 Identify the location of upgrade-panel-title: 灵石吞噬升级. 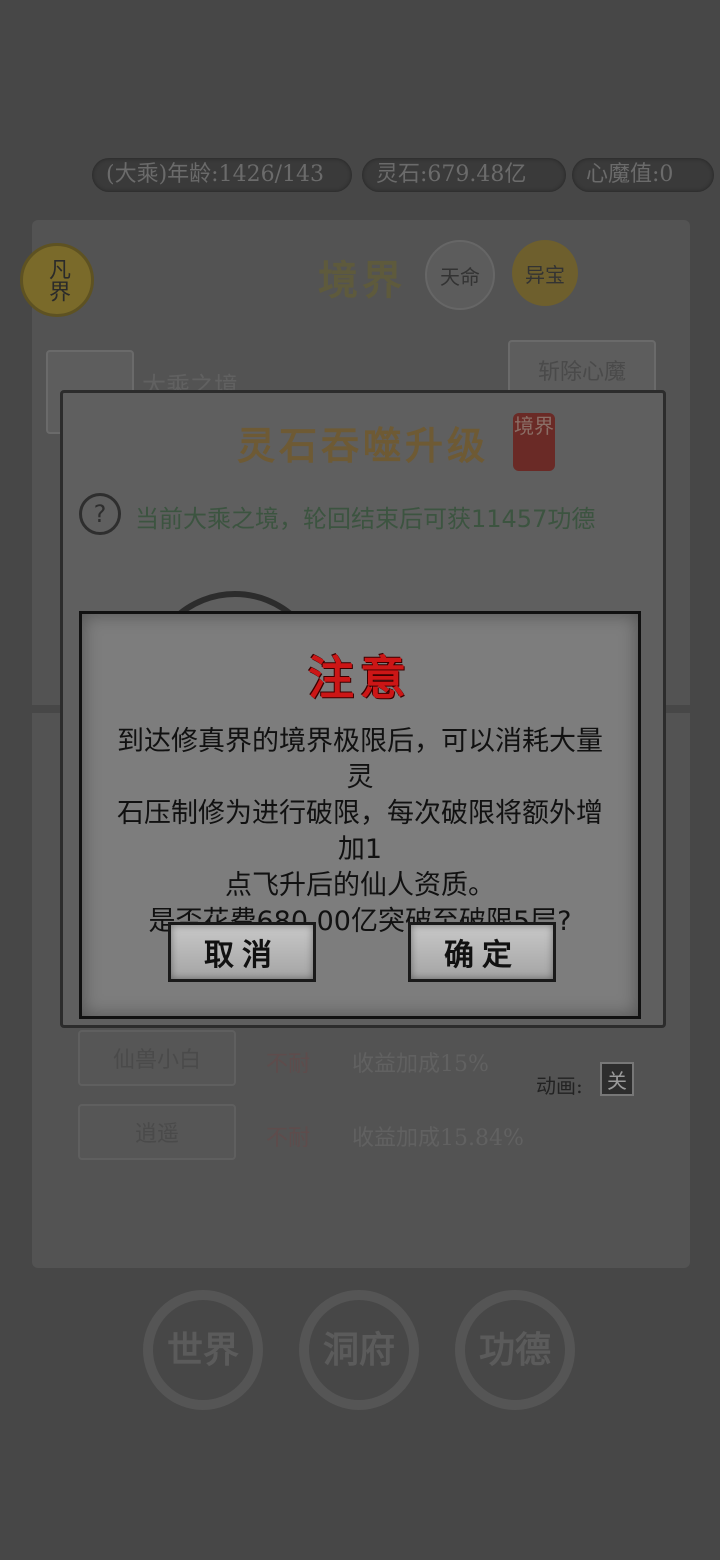
(362, 445).